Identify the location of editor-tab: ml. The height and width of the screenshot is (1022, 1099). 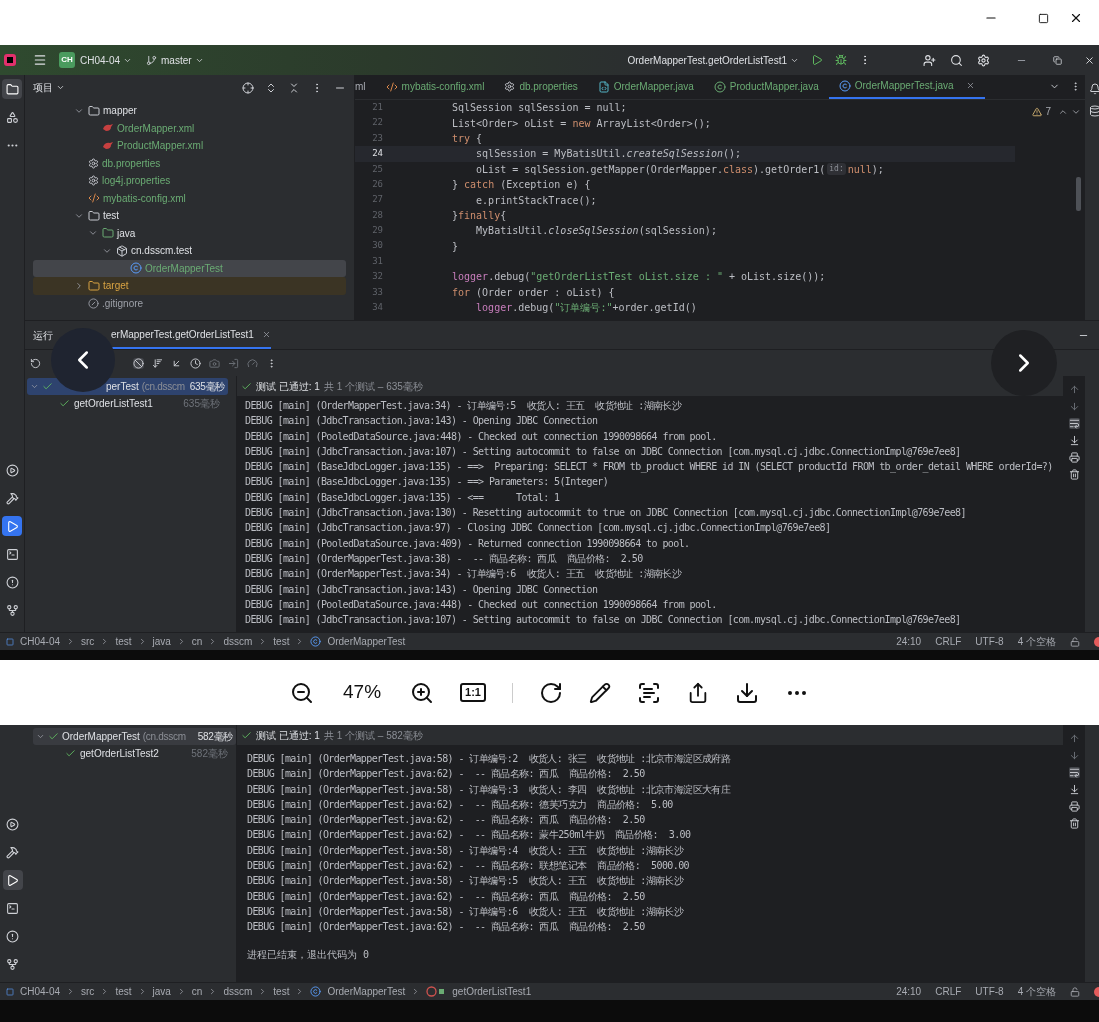
(365, 87).